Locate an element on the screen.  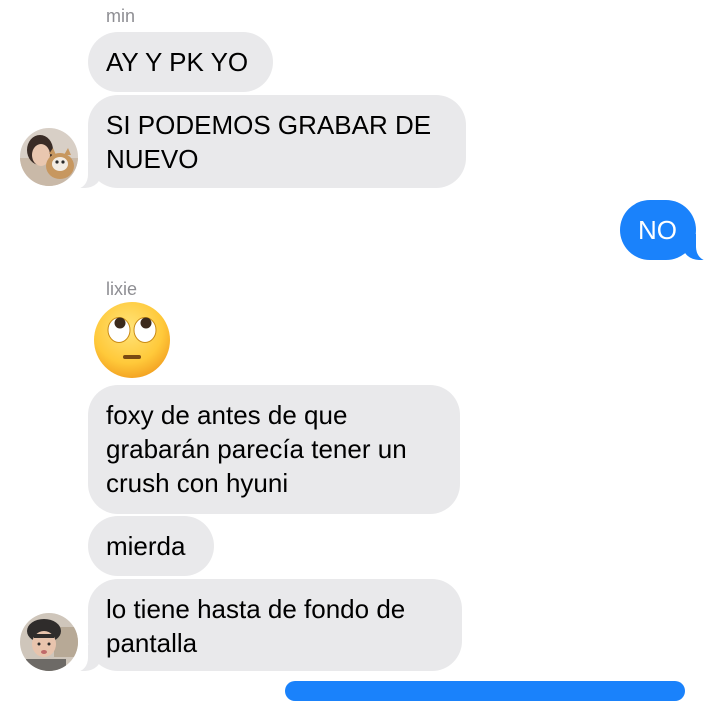
avatar-min is located at coordinates (49, 157).